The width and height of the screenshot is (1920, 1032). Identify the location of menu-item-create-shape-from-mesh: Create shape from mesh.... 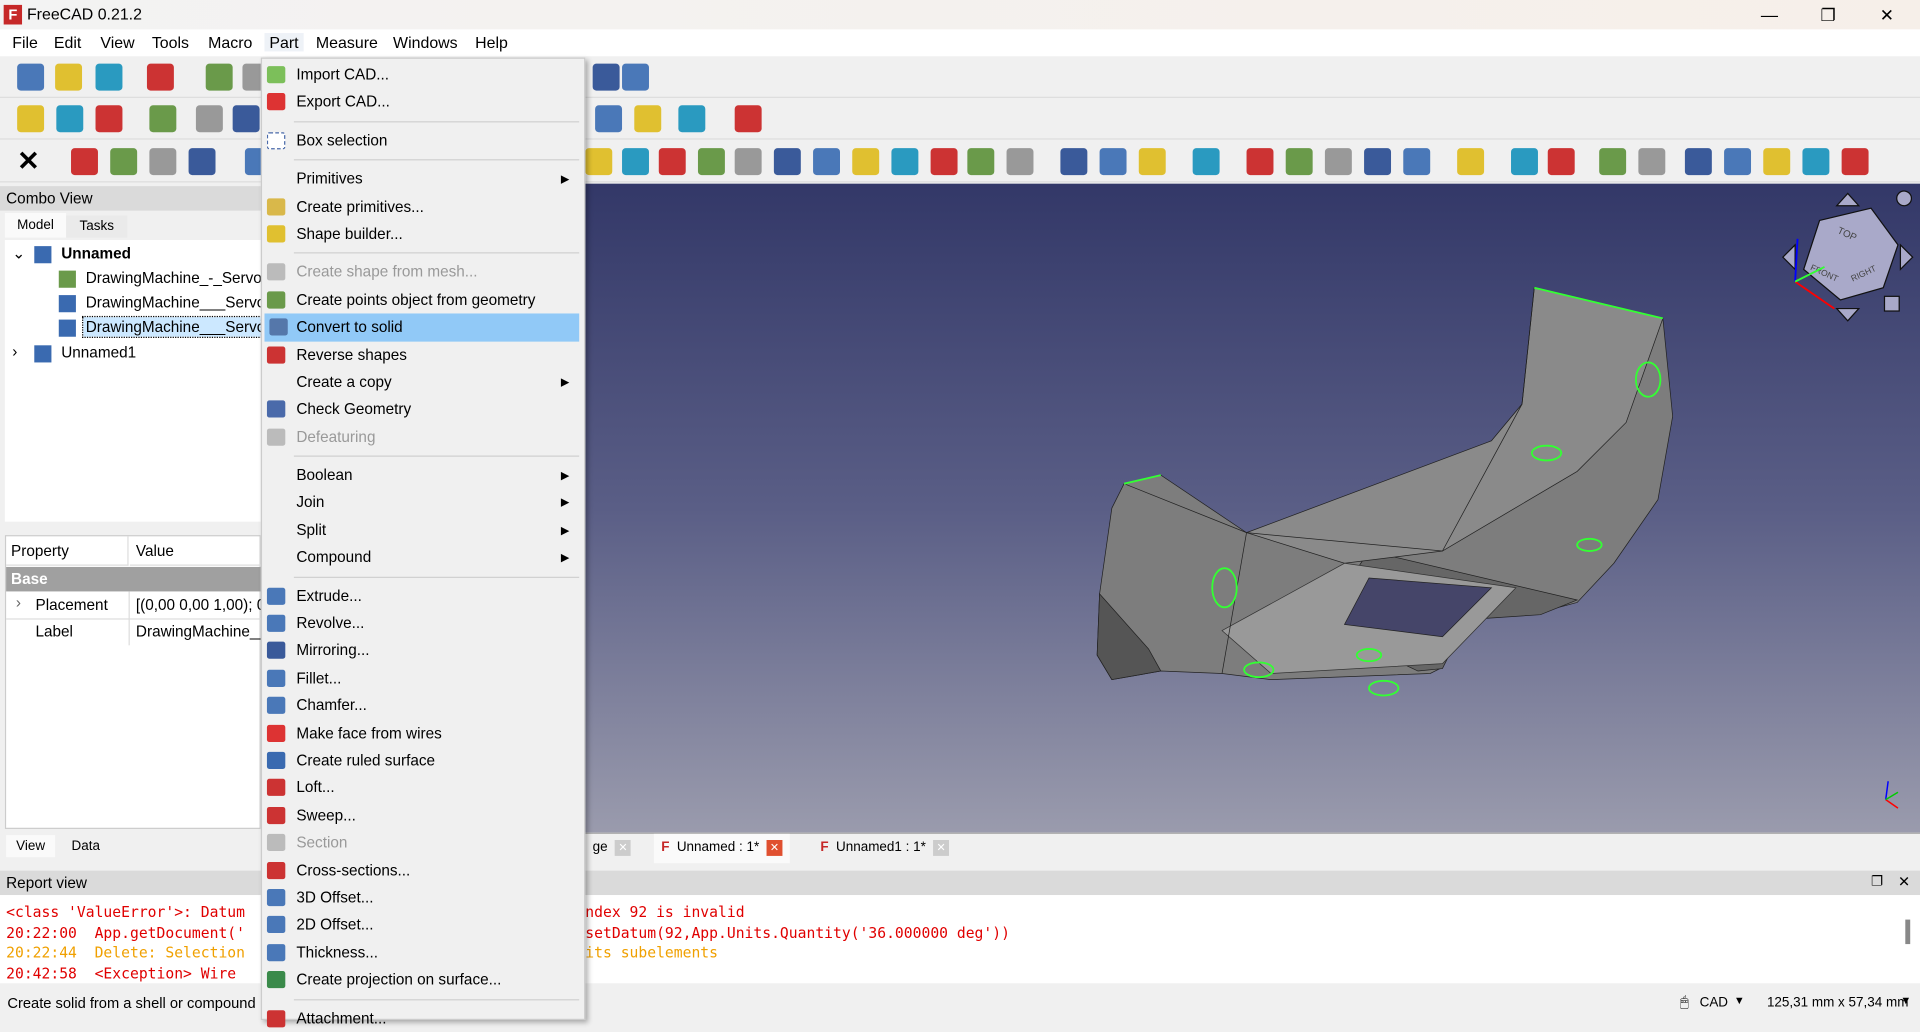
(423, 272).